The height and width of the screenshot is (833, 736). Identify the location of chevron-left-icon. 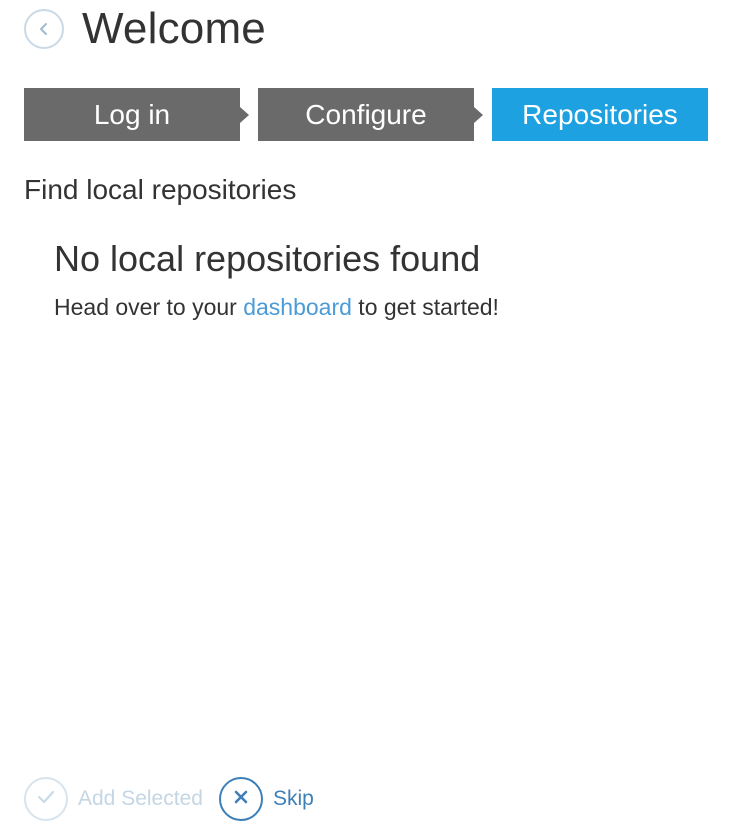
(44, 29).